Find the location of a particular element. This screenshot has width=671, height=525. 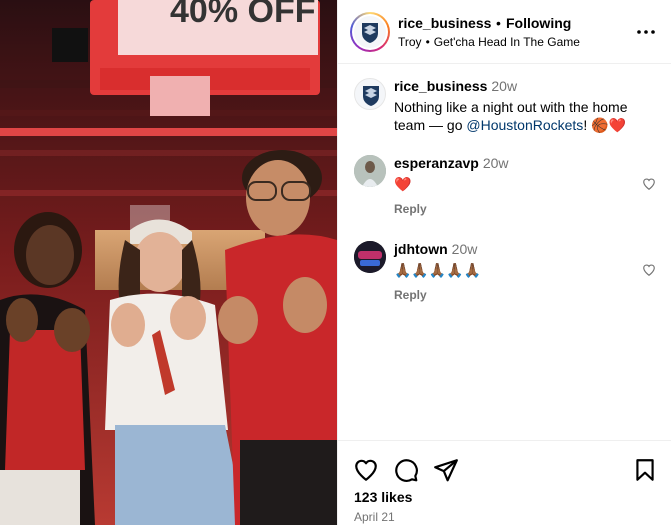

comment-header: esperanzavp 20w is located at coordinates (451, 163).